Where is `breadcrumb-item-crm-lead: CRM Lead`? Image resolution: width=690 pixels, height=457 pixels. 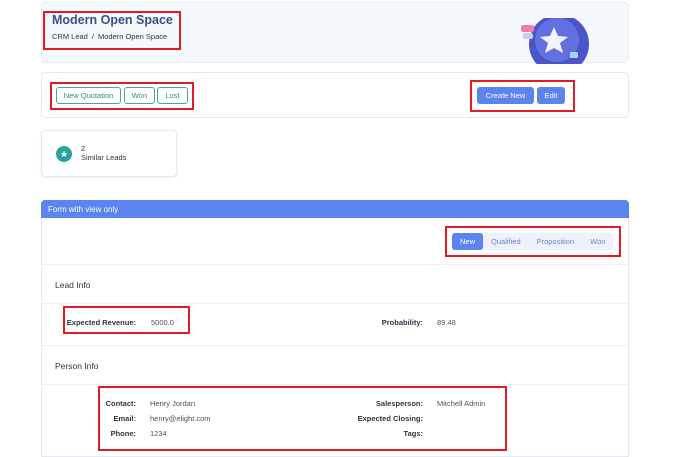
breadcrumb-item-crm-lead: CRM Lead is located at coordinates (70, 36).